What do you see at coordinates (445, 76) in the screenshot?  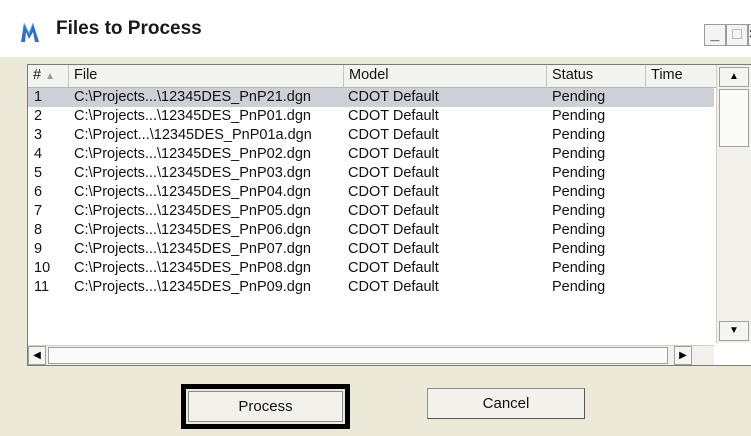 I see `column-header-model: Model` at bounding box center [445, 76].